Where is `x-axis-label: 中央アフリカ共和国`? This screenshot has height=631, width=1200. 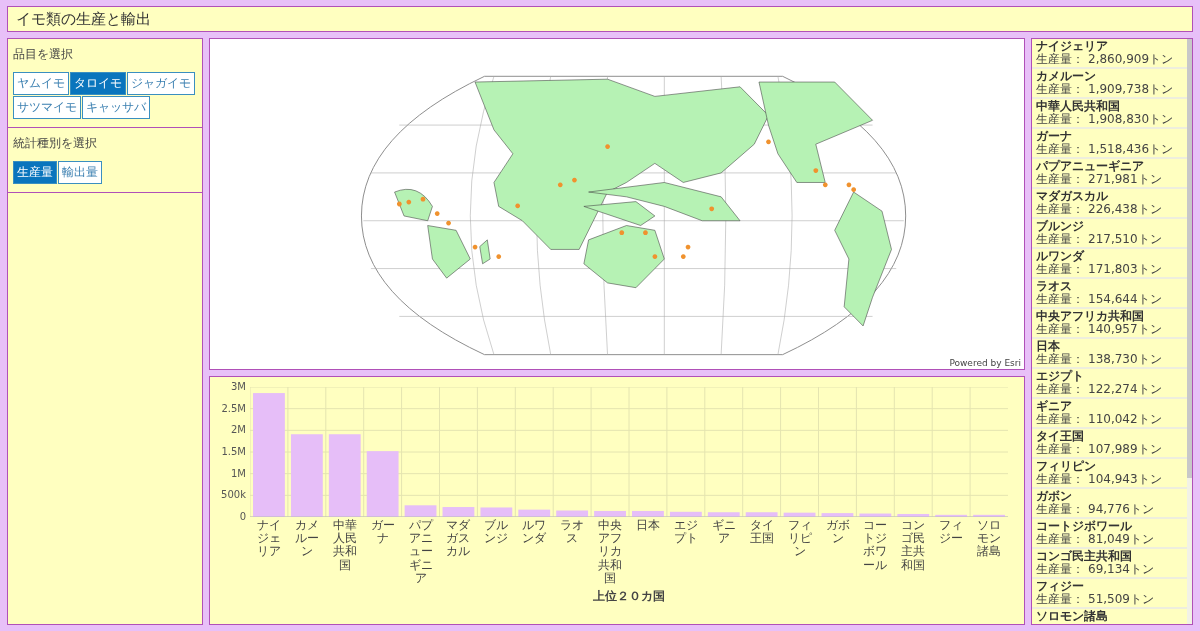 x-axis-label: 中央アフリカ共和国 is located at coordinates (610, 552).